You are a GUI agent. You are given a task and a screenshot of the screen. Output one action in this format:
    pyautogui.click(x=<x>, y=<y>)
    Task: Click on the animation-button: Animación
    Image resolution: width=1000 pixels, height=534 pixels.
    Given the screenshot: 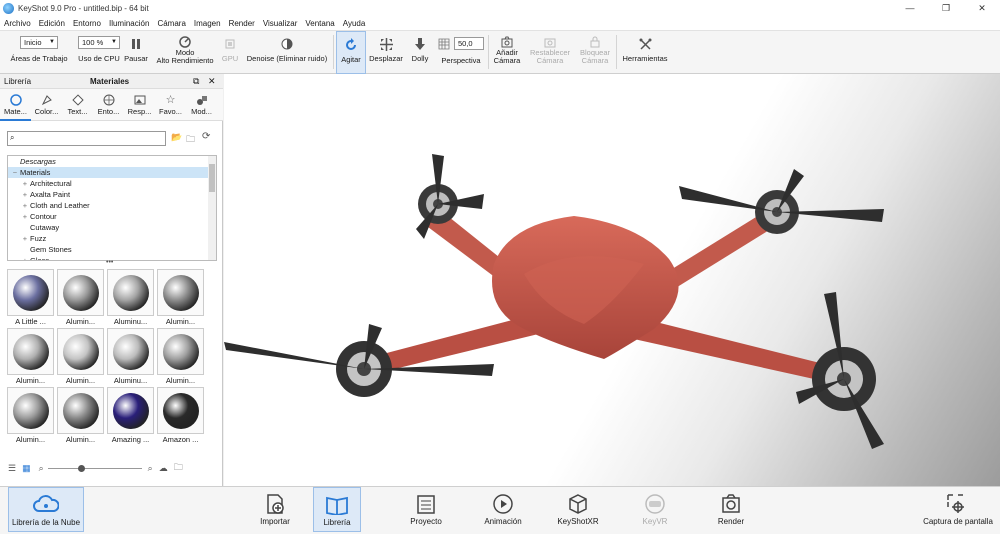 What is the action you would take?
    pyautogui.click(x=503, y=509)
    